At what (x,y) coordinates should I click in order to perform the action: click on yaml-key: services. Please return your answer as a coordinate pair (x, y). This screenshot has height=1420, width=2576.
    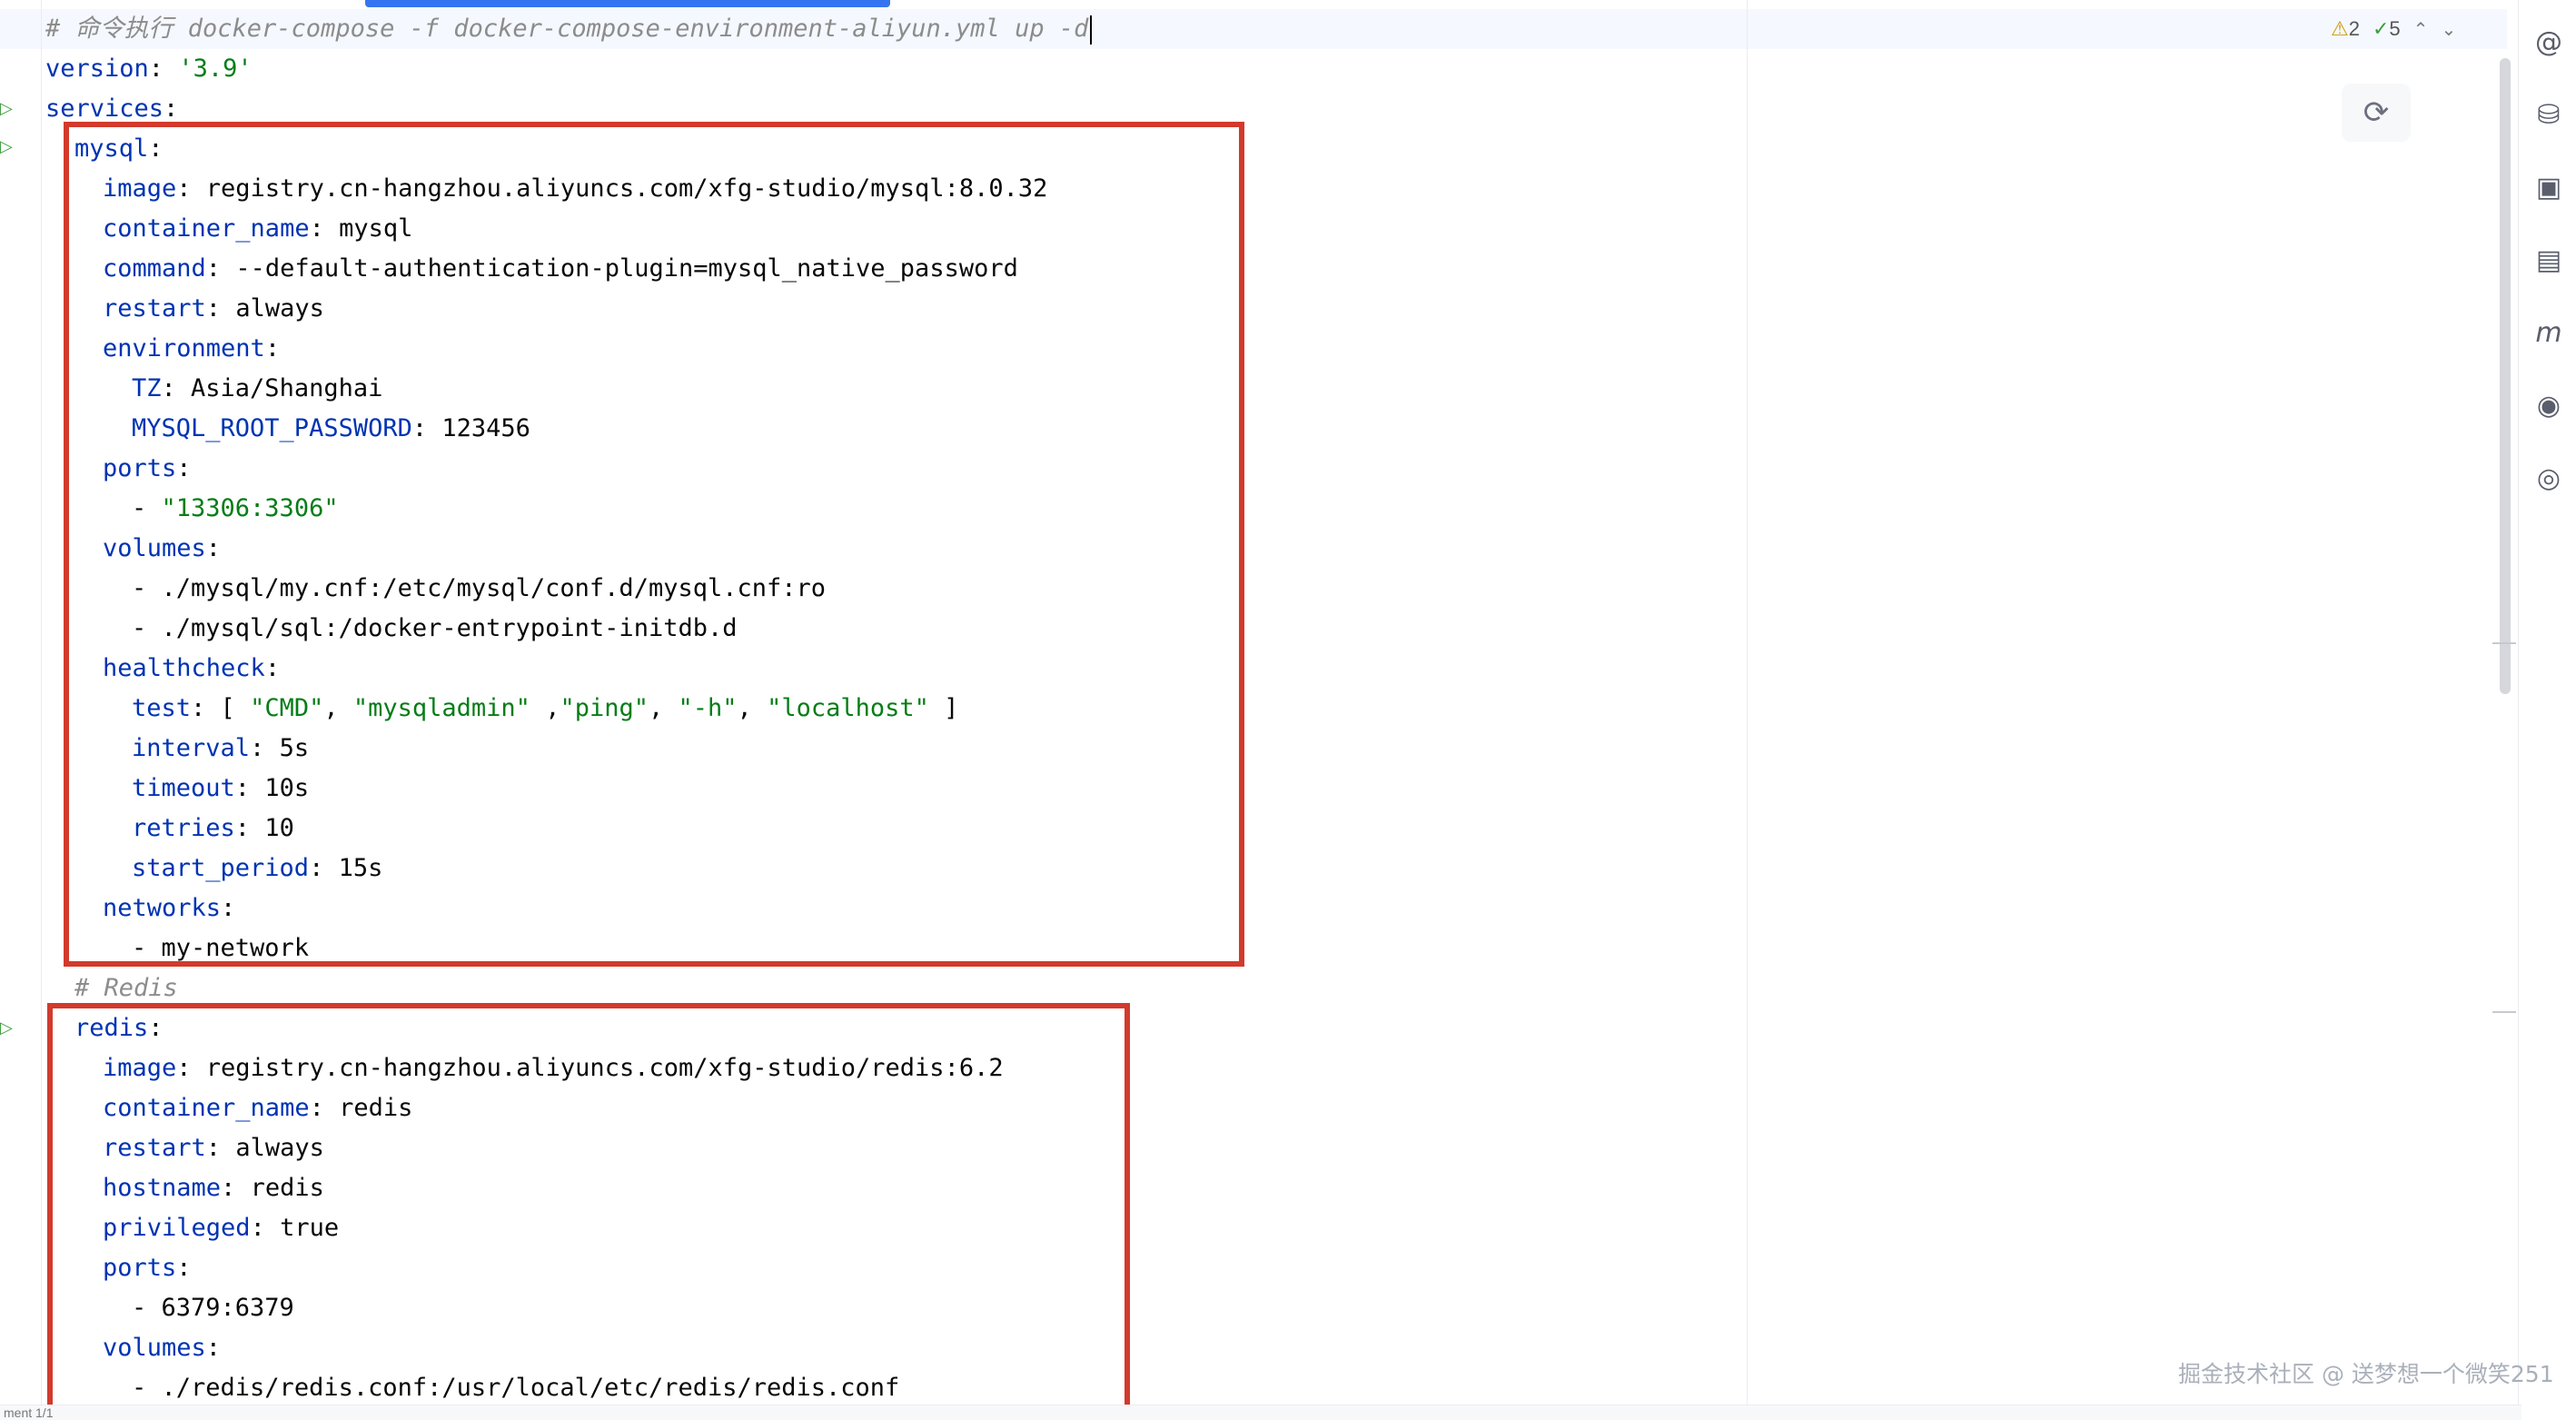
    Looking at the image, I should click on (104, 108).